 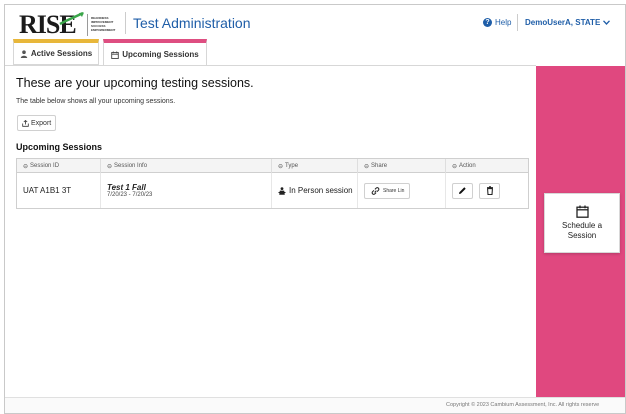 What do you see at coordinates (487, 22) in the screenshot?
I see `question-icon: ?` at bounding box center [487, 22].